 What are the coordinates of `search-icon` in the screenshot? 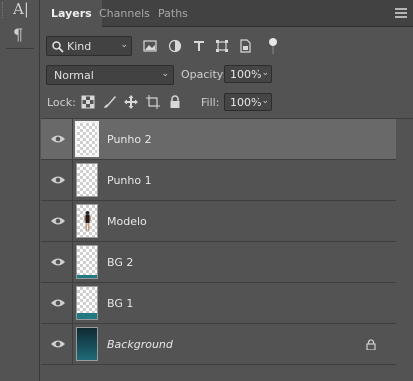 It's located at (58, 47).